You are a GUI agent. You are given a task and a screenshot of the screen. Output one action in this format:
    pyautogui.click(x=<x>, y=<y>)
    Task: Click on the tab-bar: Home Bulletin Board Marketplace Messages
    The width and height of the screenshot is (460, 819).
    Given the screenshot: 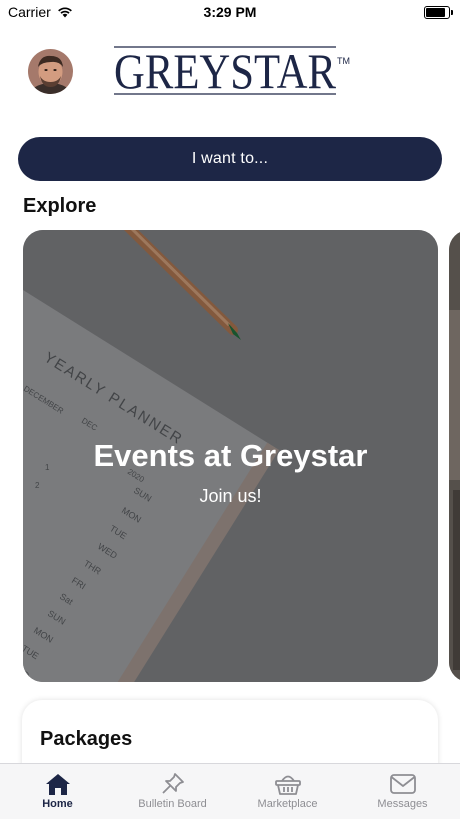 What is the action you would take?
    pyautogui.click(x=230, y=791)
    